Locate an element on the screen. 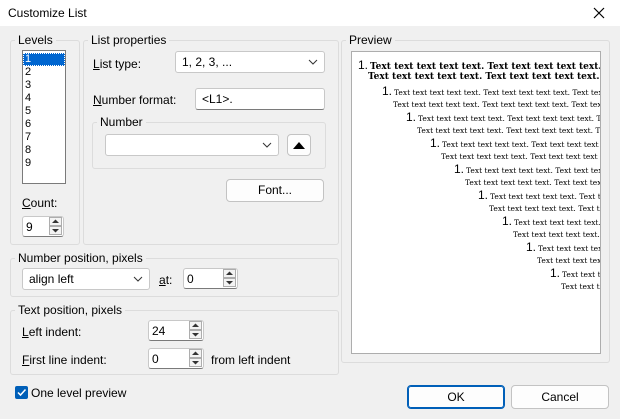 The width and height of the screenshot is (620, 419). ok-button: OK is located at coordinates (456, 397).